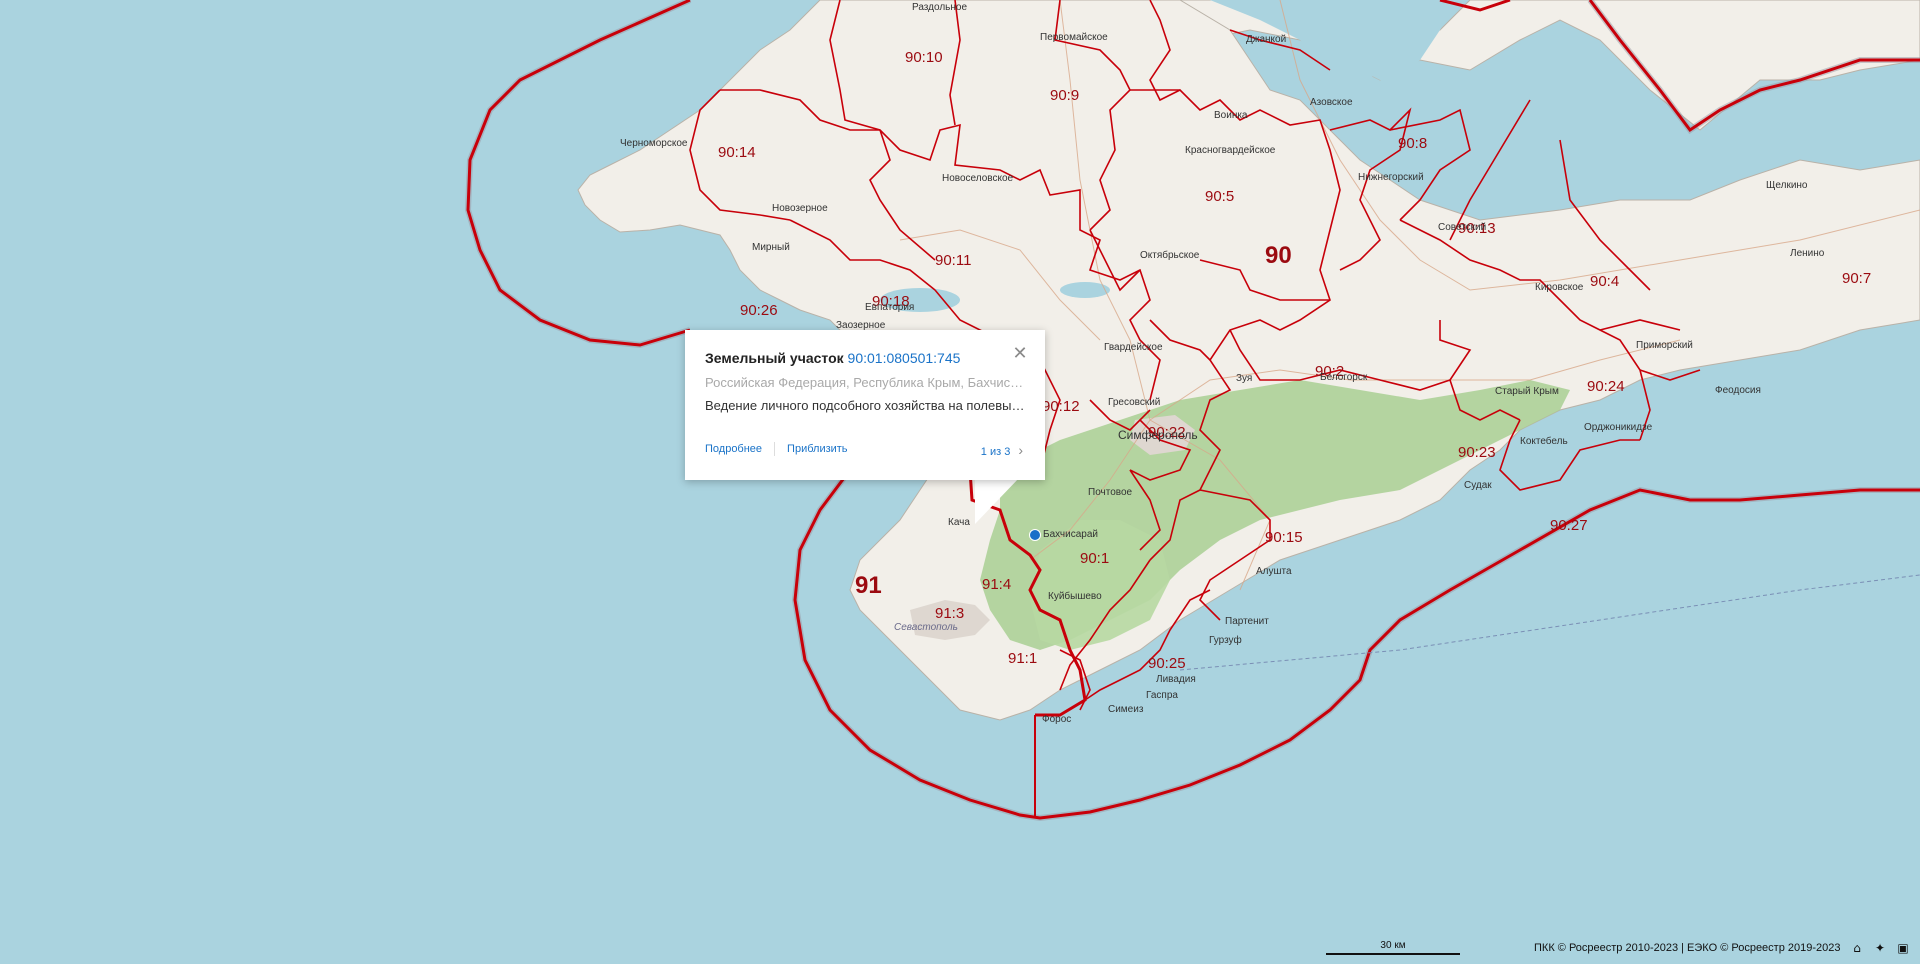 The height and width of the screenshot is (964, 1920). Describe the element at coordinates (1857, 948) in the screenshot. I see `home-icon: ⌂` at that location.